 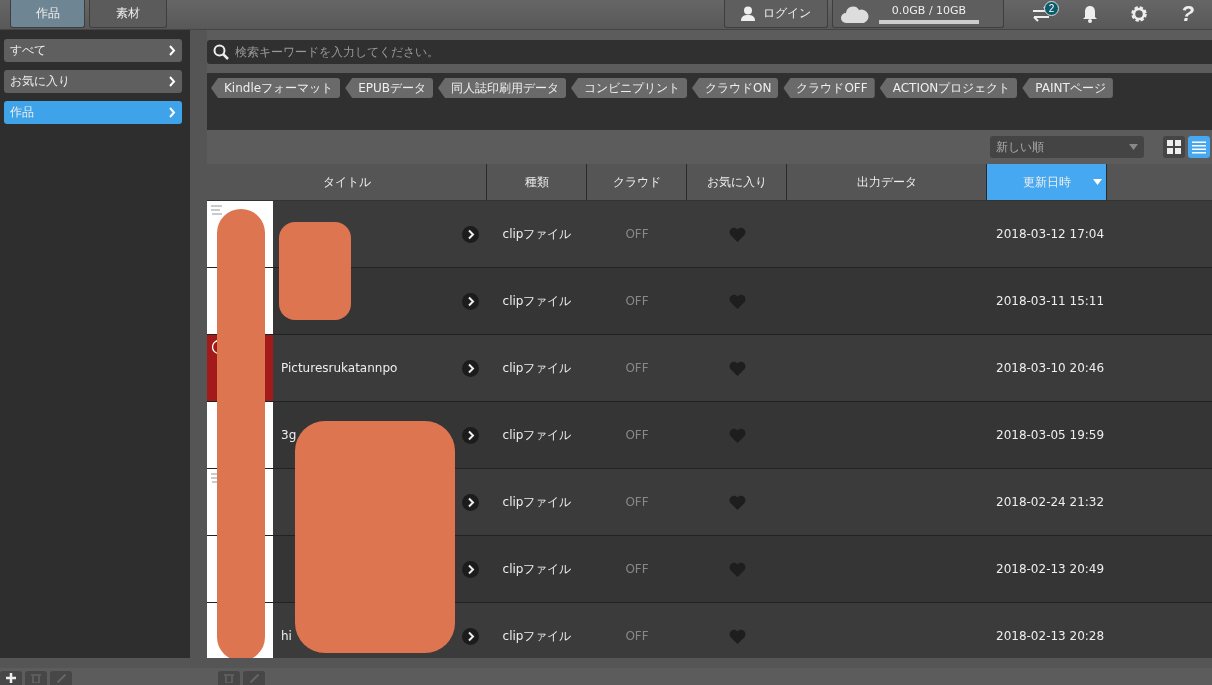 What do you see at coordinates (637, 182) in the screenshot?
I see `column-header: クラウド` at bounding box center [637, 182].